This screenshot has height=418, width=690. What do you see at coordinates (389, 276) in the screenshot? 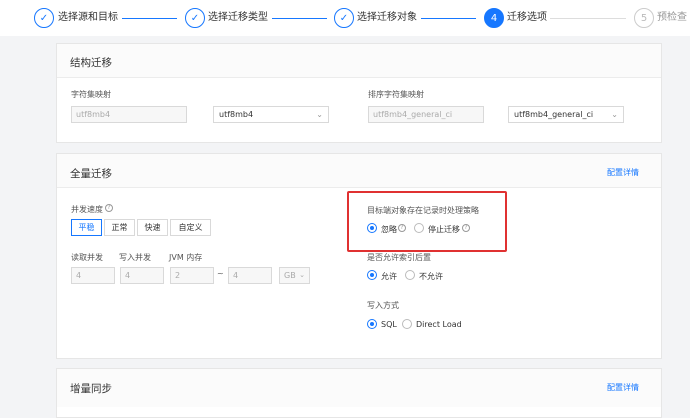
I see `index-allow-label: 允许` at bounding box center [389, 276].